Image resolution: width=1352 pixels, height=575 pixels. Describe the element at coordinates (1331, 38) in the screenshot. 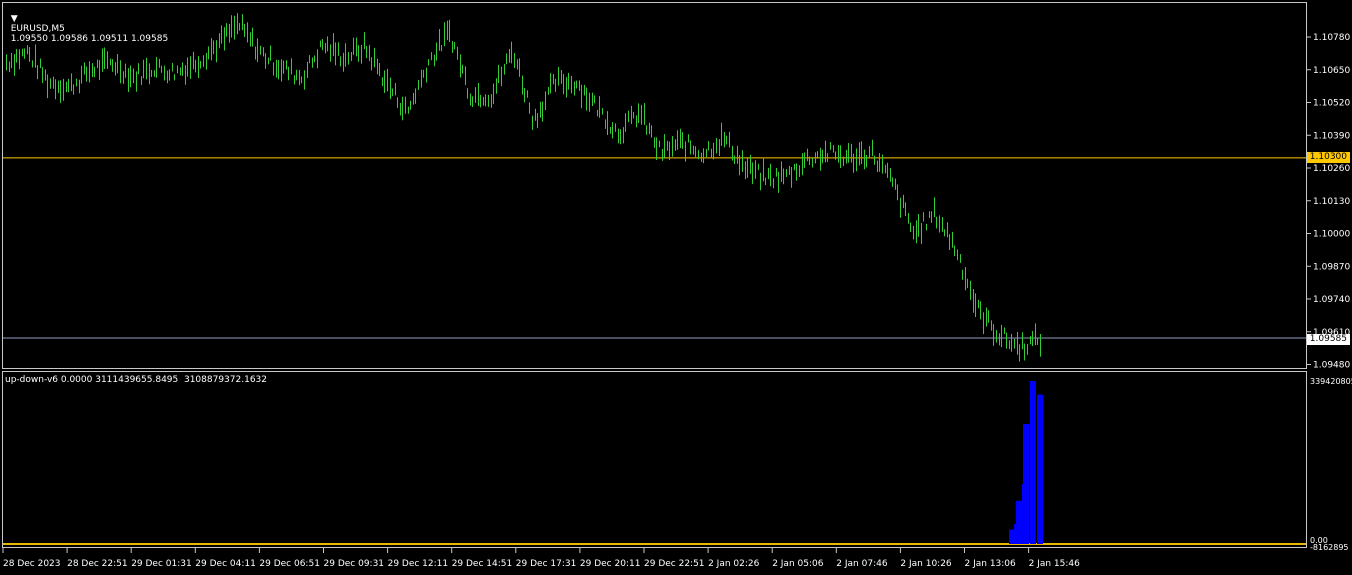

I see `price-axis-label: 1.10780` at that location.